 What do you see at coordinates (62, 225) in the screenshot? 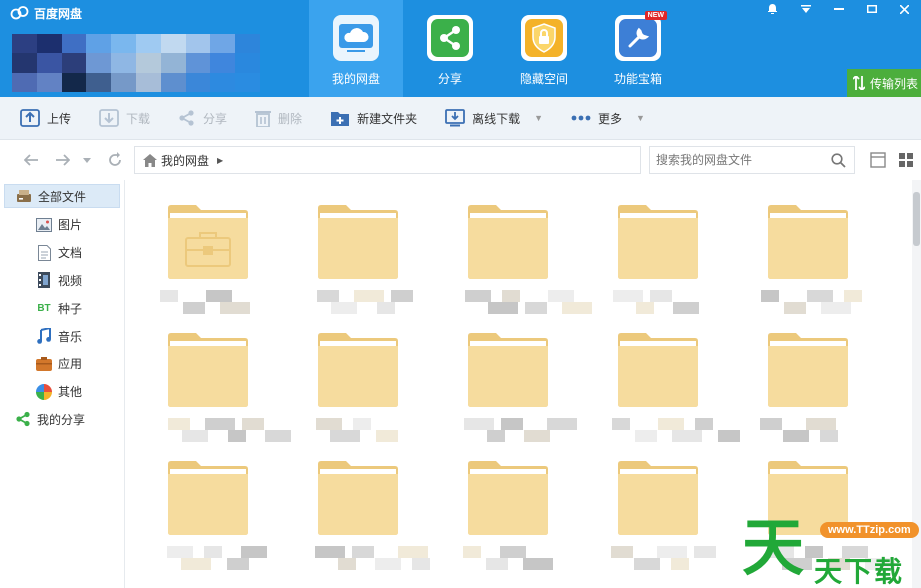
I see `sidebar-item-images: 图片` at bounding box center [62, 225].